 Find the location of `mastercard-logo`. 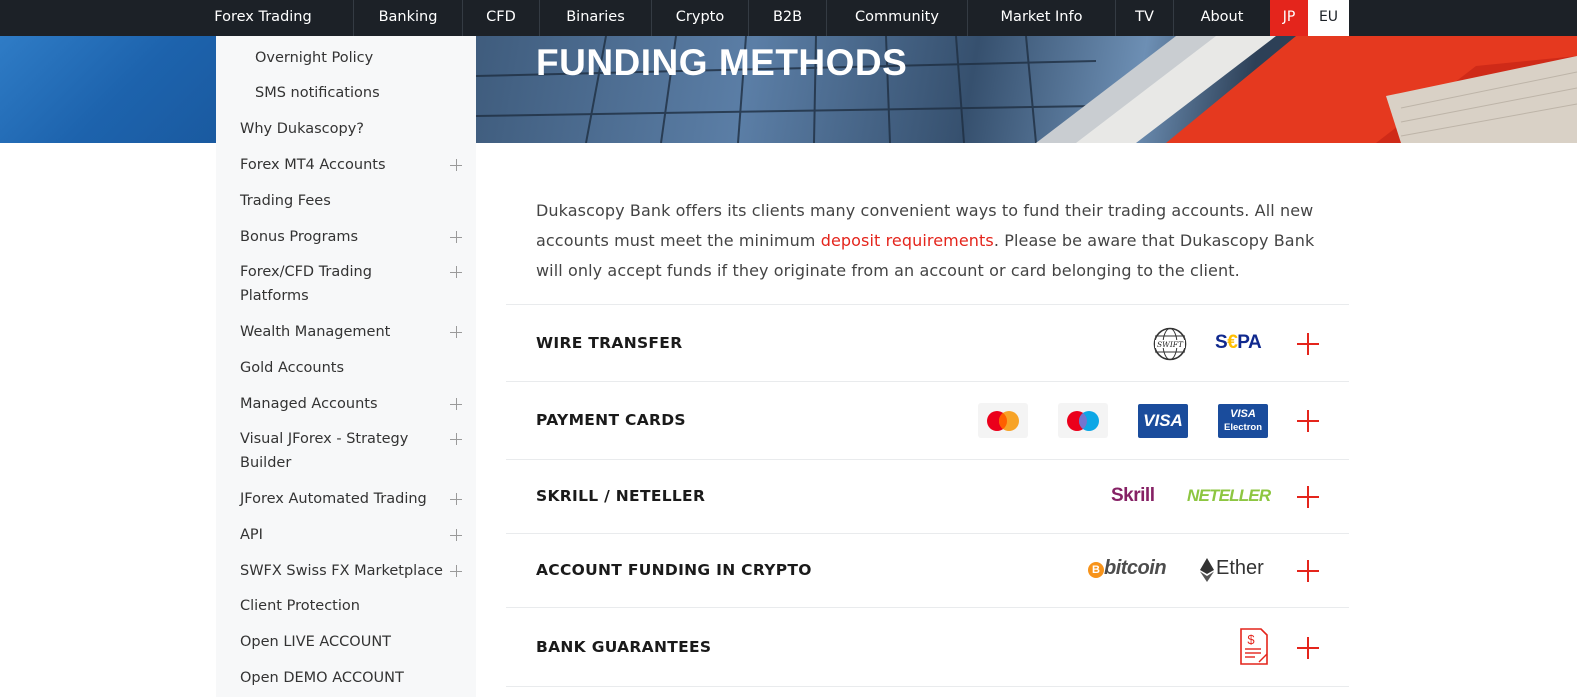

mastercard-logo is located at coordinates (1003, 420).